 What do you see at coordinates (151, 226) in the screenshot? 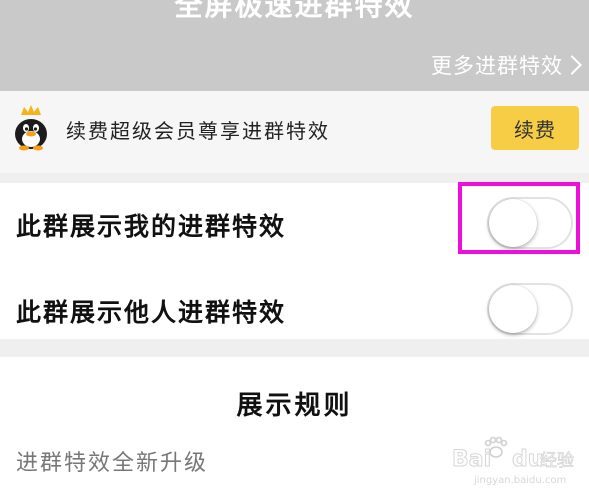
I see `toggle-label-show-my-effect: 此群展示我的进群特效` at bounding box center [151, 226].